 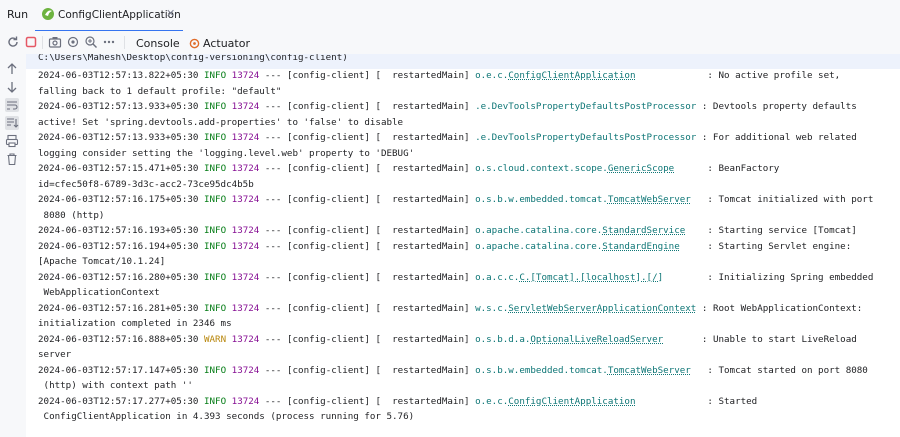 I want to click on log-message: : No active profile set,, so click(x=771, y=75).